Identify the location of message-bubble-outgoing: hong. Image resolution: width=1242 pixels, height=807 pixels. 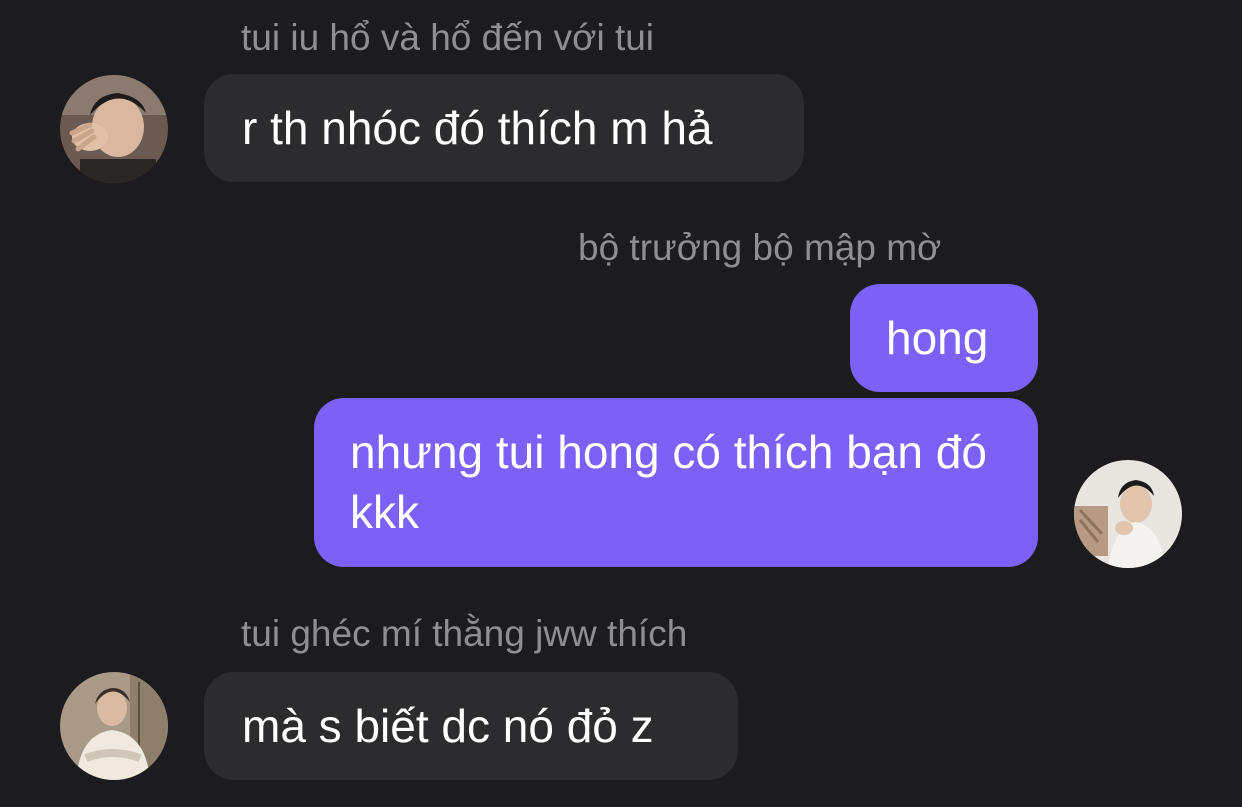
(944, 338).